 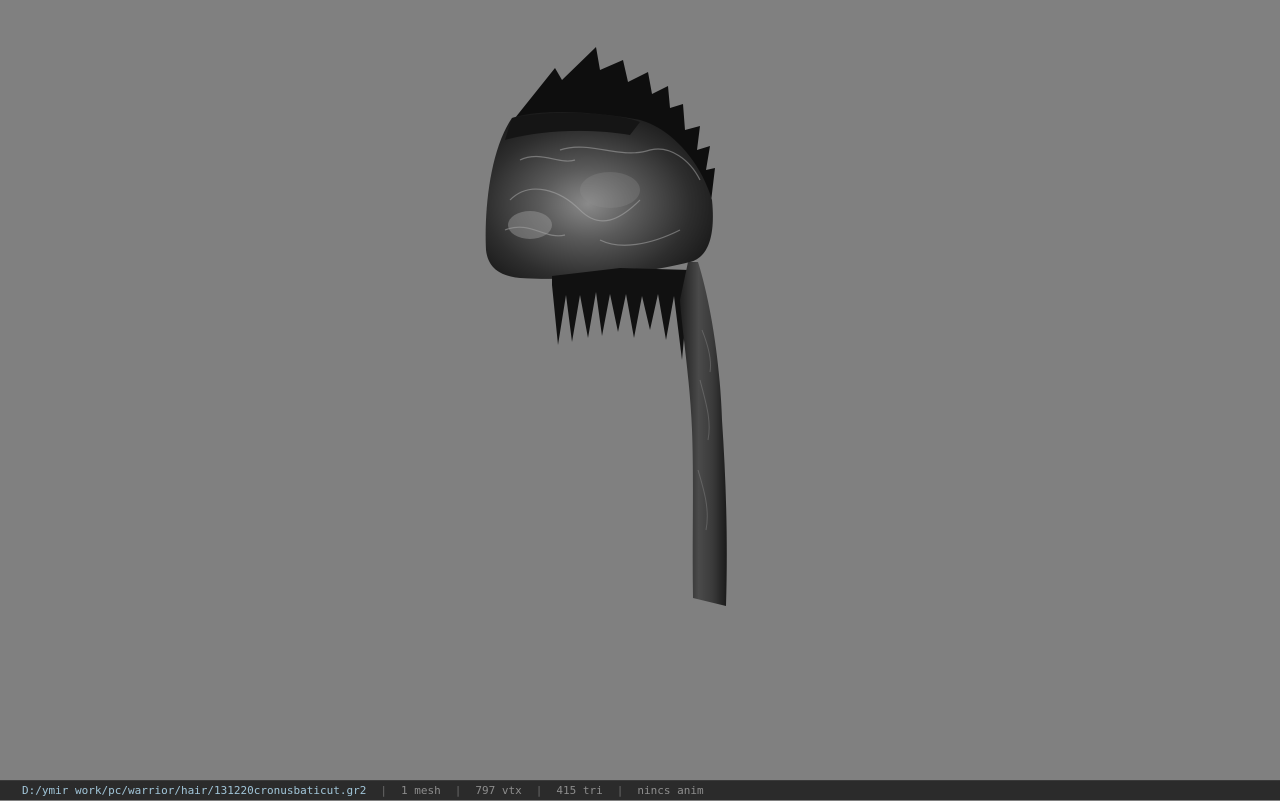 What do you see at coordinates (579, 790) in the screenshot?
I see `triangle-count-label: 415 tri` at bounding box center [579, 790].